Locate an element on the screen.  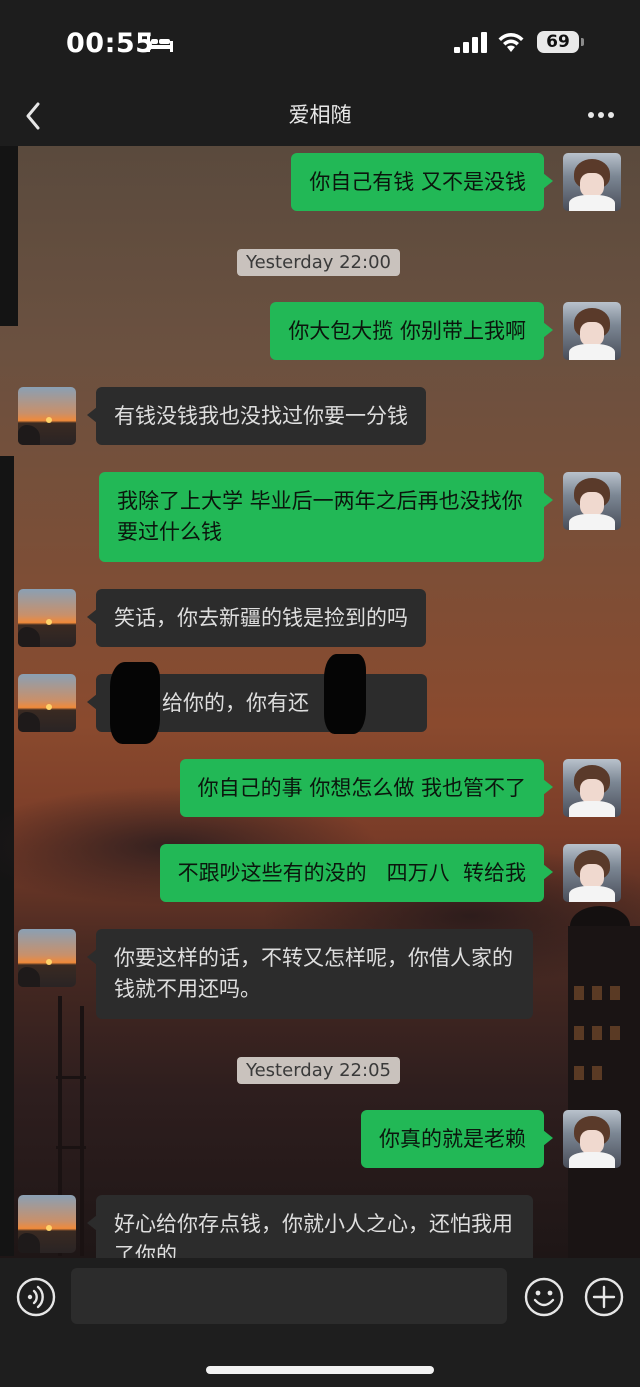
message-text: 你要这样的话，不转又怎样呢，你借人家的钱就不用还吗。 is located at coordinates (313, 973).